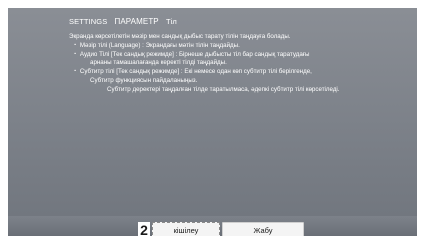  What do you see at coordinates (421, 121) in the screenshot?
I see `bezel-right` at bounding box center [421, 121].